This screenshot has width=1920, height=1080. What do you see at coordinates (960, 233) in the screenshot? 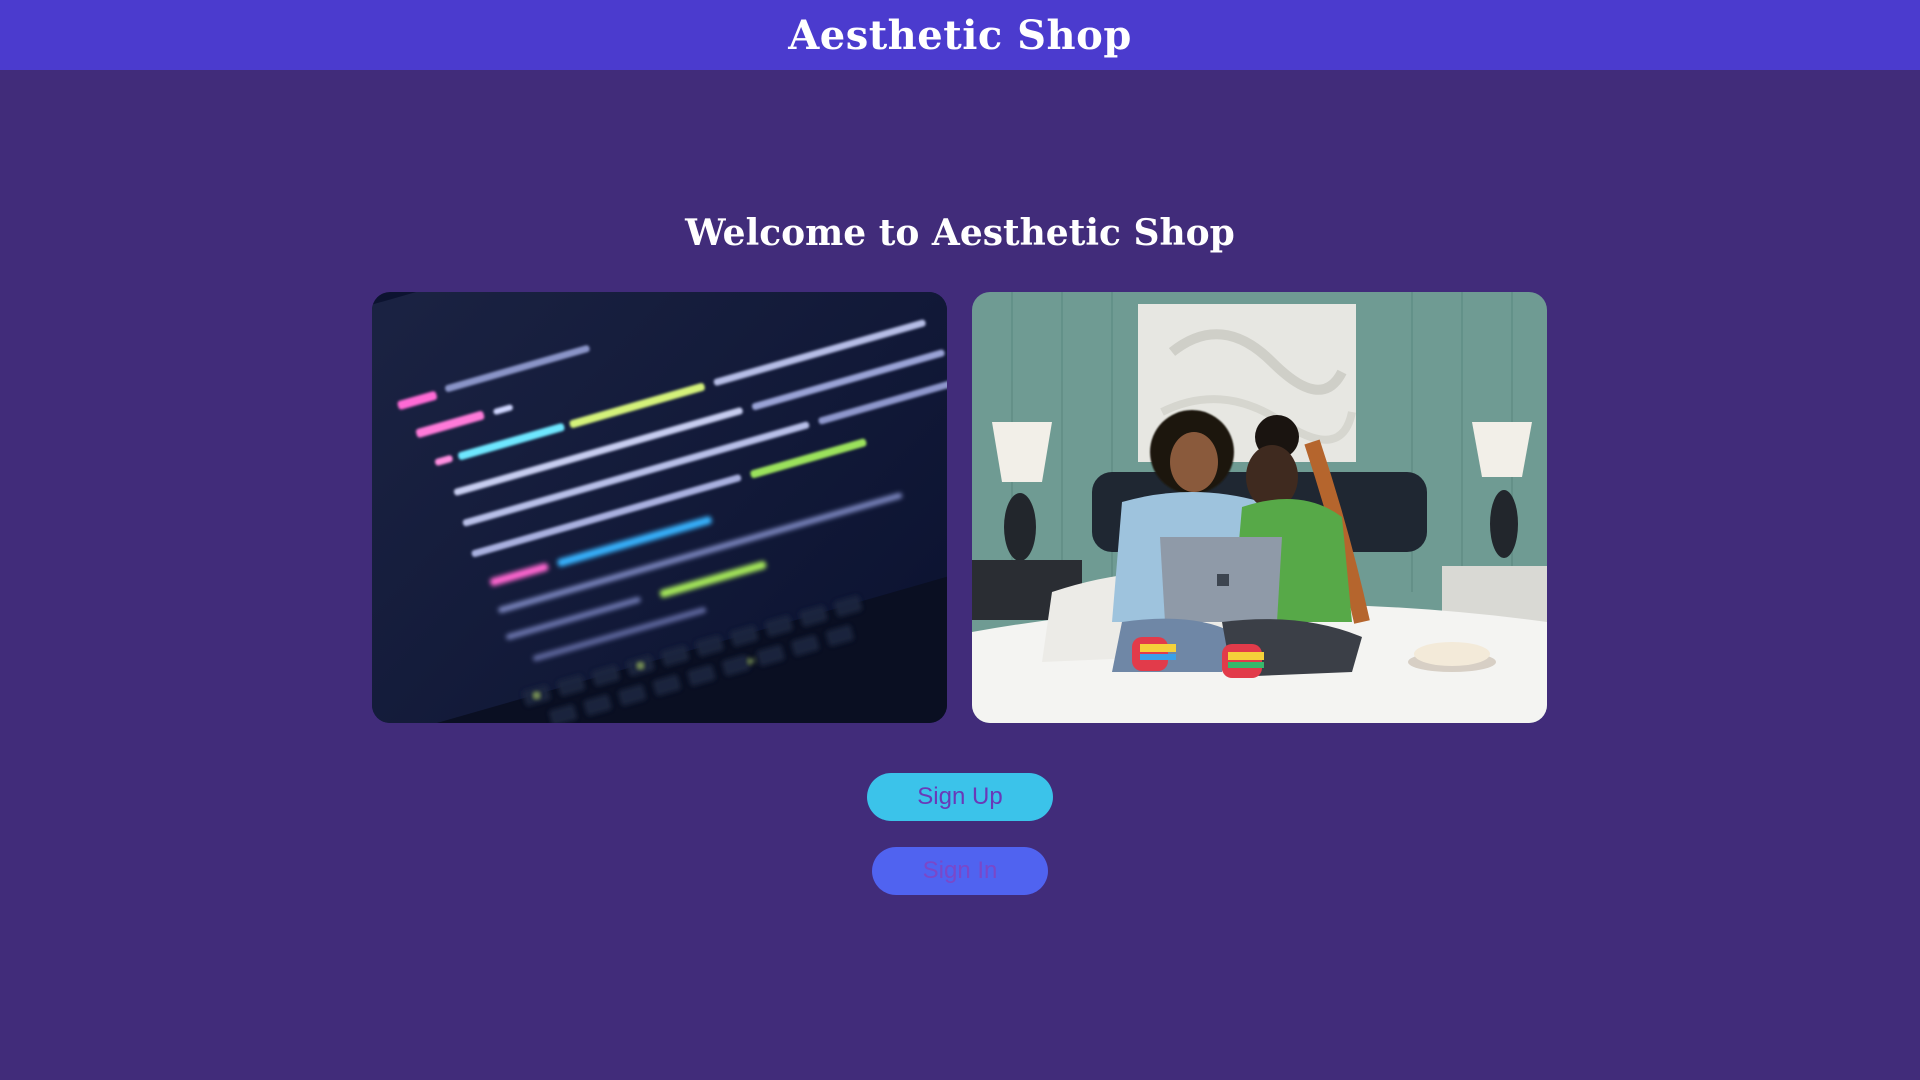
I see `welcome-heading: Welcome to Aesthetic Shop` at bounding box center [960, 233].